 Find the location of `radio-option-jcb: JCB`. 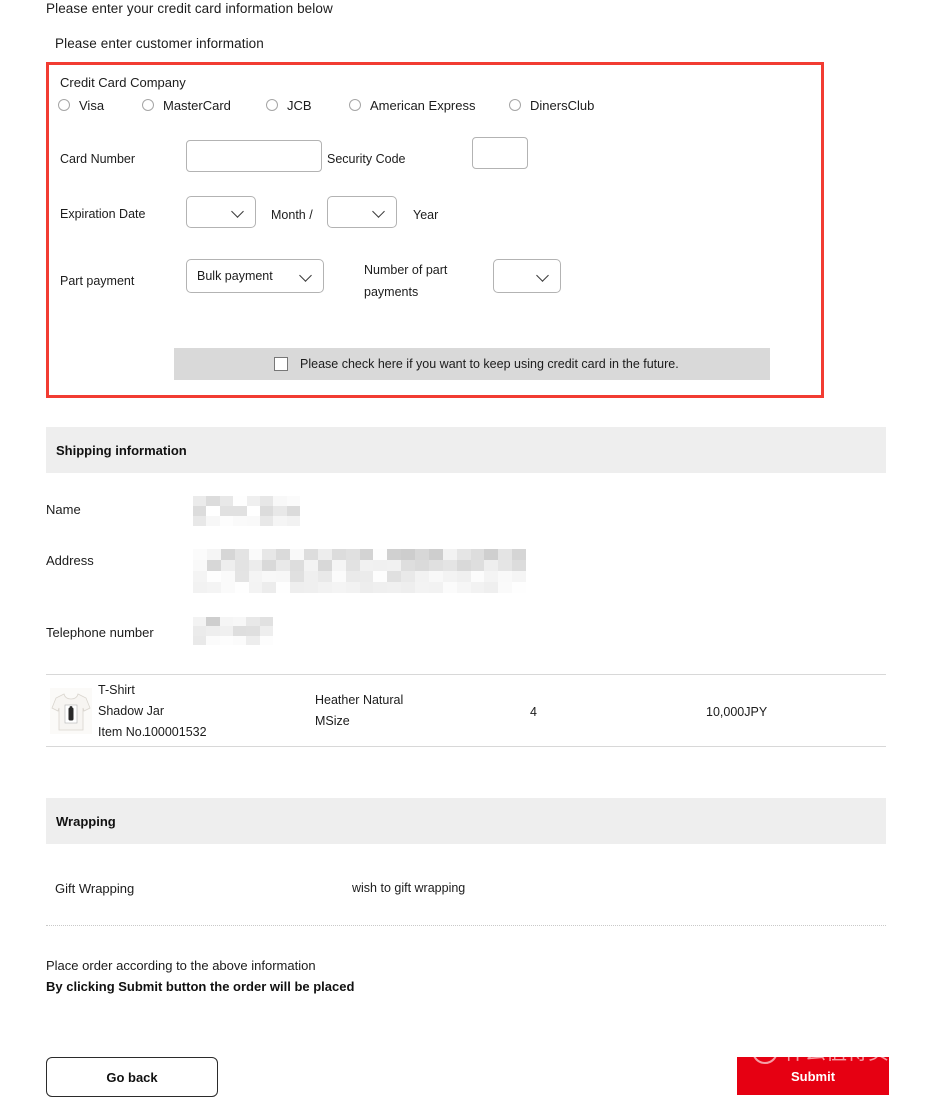

radio-option-jcb: JCB is located at coordinates (289, 105).